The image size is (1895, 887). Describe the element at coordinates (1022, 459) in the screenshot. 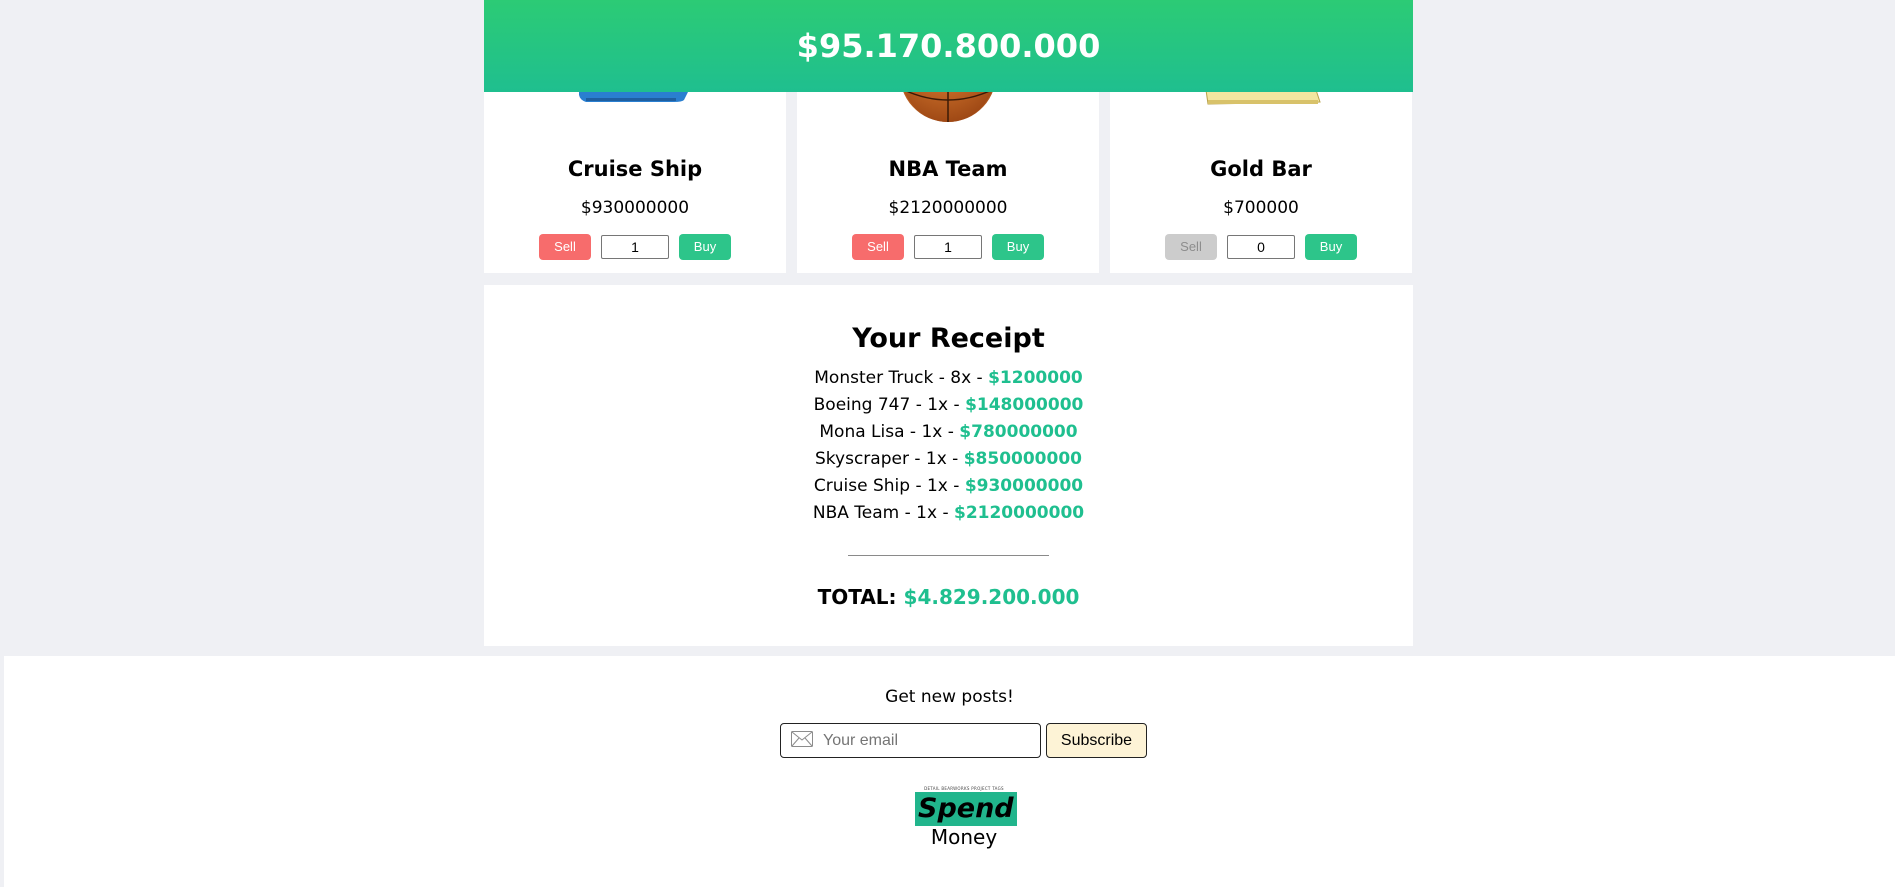

I see `receipt-line-amount: $850000000` at that location.